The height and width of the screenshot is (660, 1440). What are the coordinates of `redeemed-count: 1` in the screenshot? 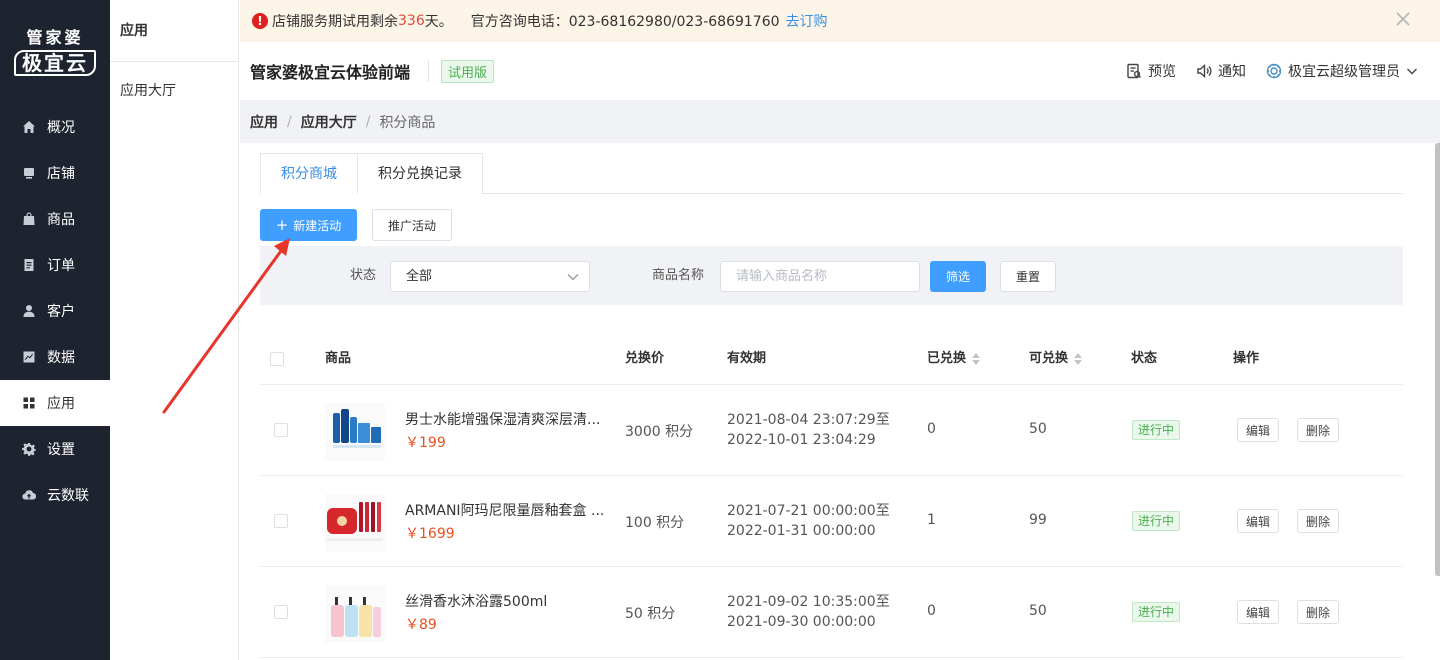 It's located at (931, 520).